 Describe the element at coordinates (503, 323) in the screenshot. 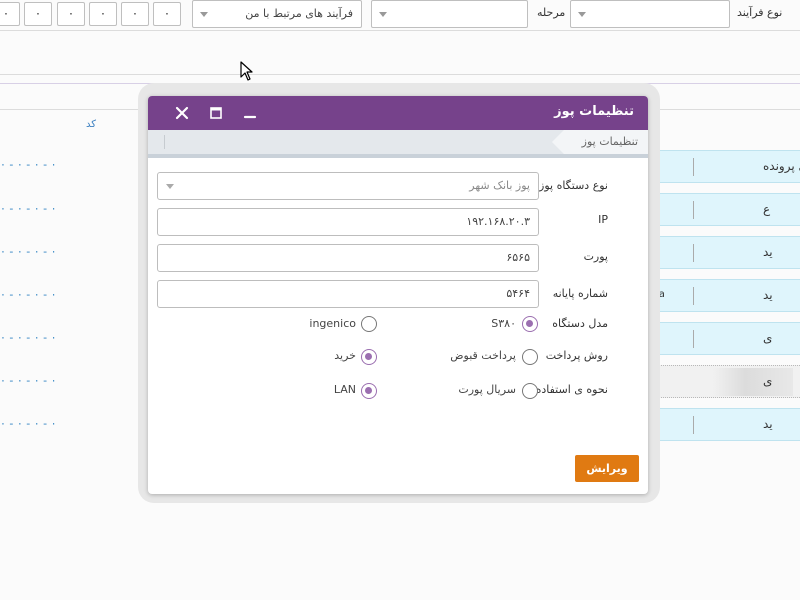

I see `radio-model-s380-label: S۳۸۰` at that location.